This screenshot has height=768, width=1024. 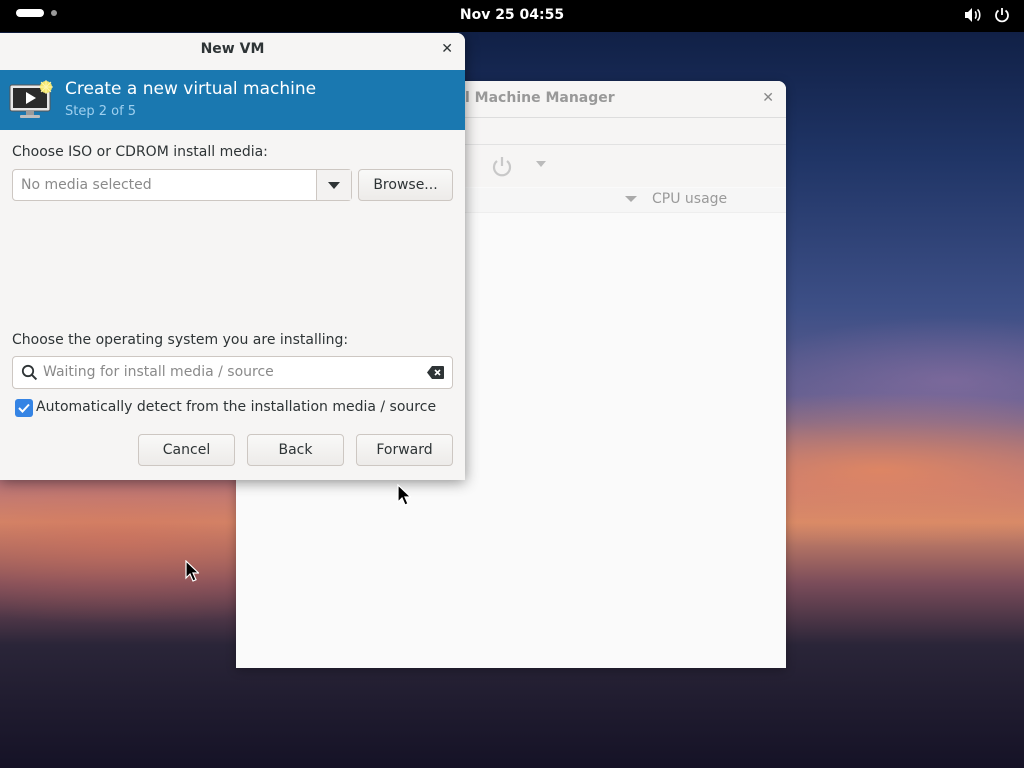 What do you see at coordinates (101, 111) in the screenshot?
I see `wizard-step: Step 2 of 5` at bounding box center [101, 111].